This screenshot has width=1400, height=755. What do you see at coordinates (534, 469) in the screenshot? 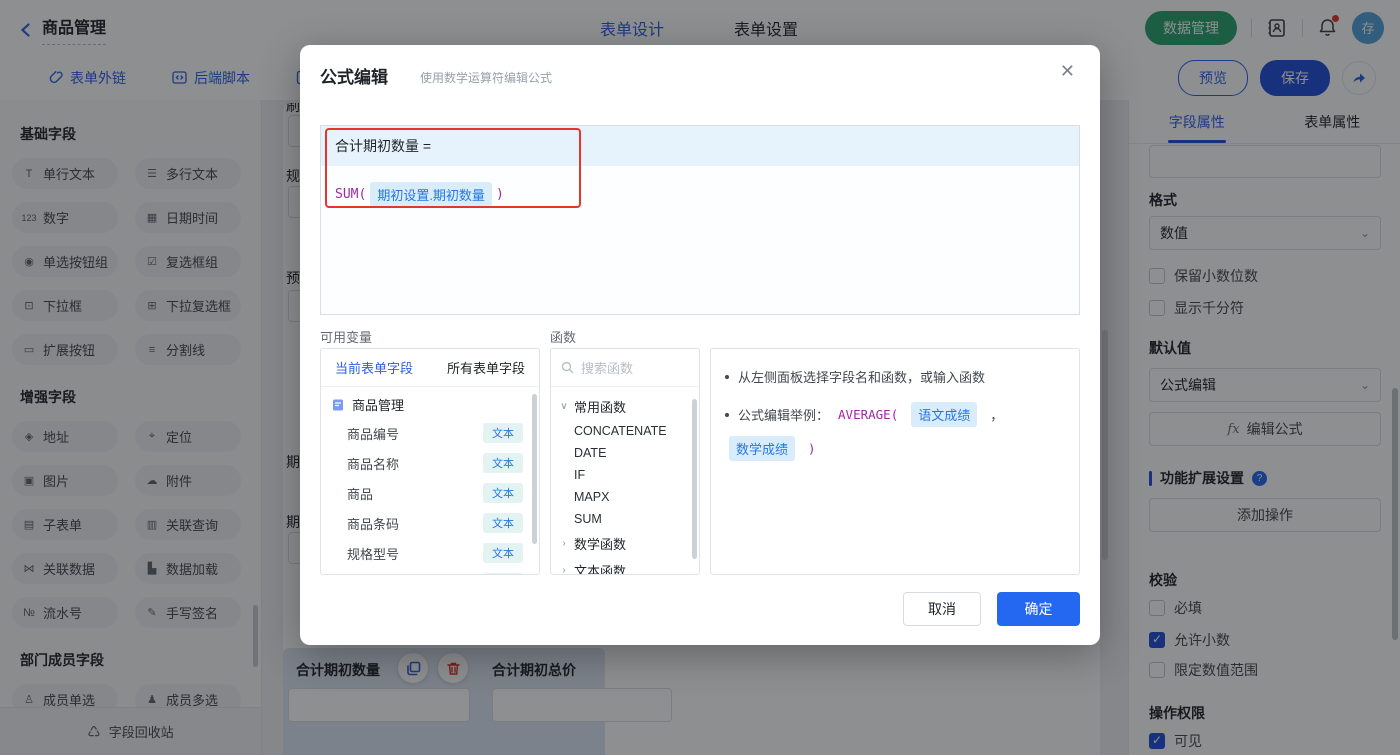
I see `variables-scrollbar` at bounding box center [534, 469].